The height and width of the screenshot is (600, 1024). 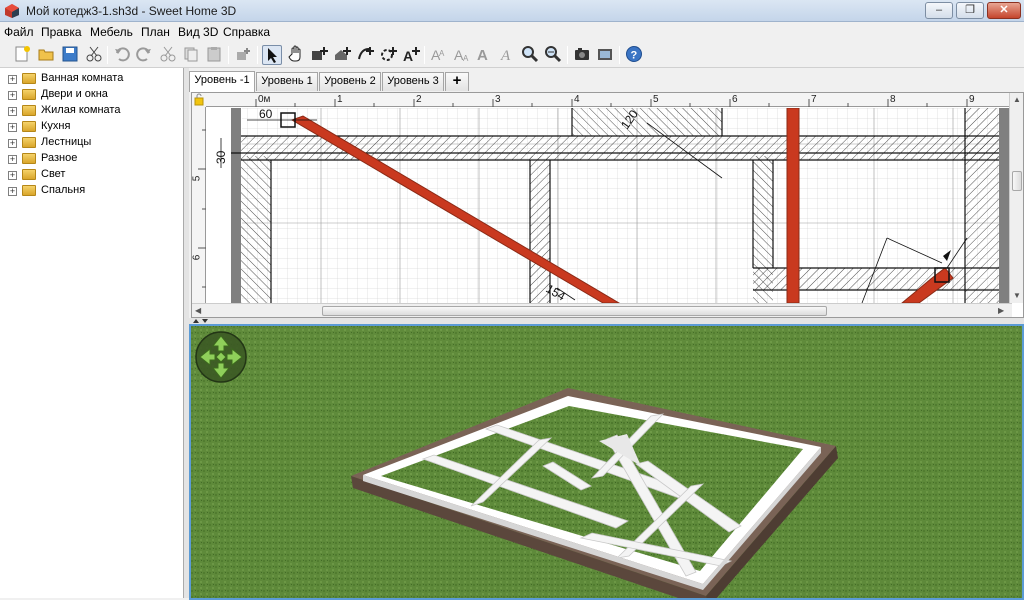 I want to click on menu-plan: План, so click(x=155, y=32).